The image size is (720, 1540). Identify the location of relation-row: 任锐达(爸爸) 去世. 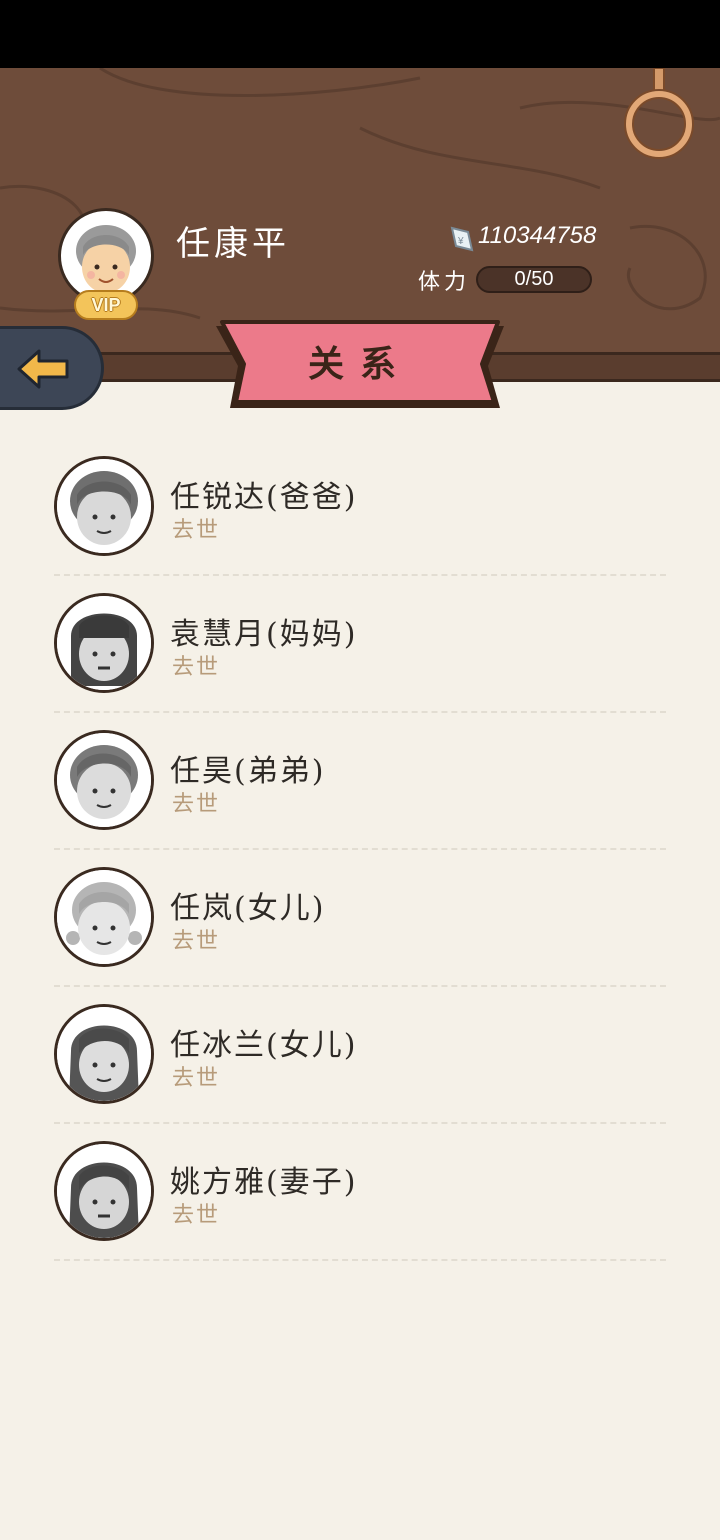
(360, 508).